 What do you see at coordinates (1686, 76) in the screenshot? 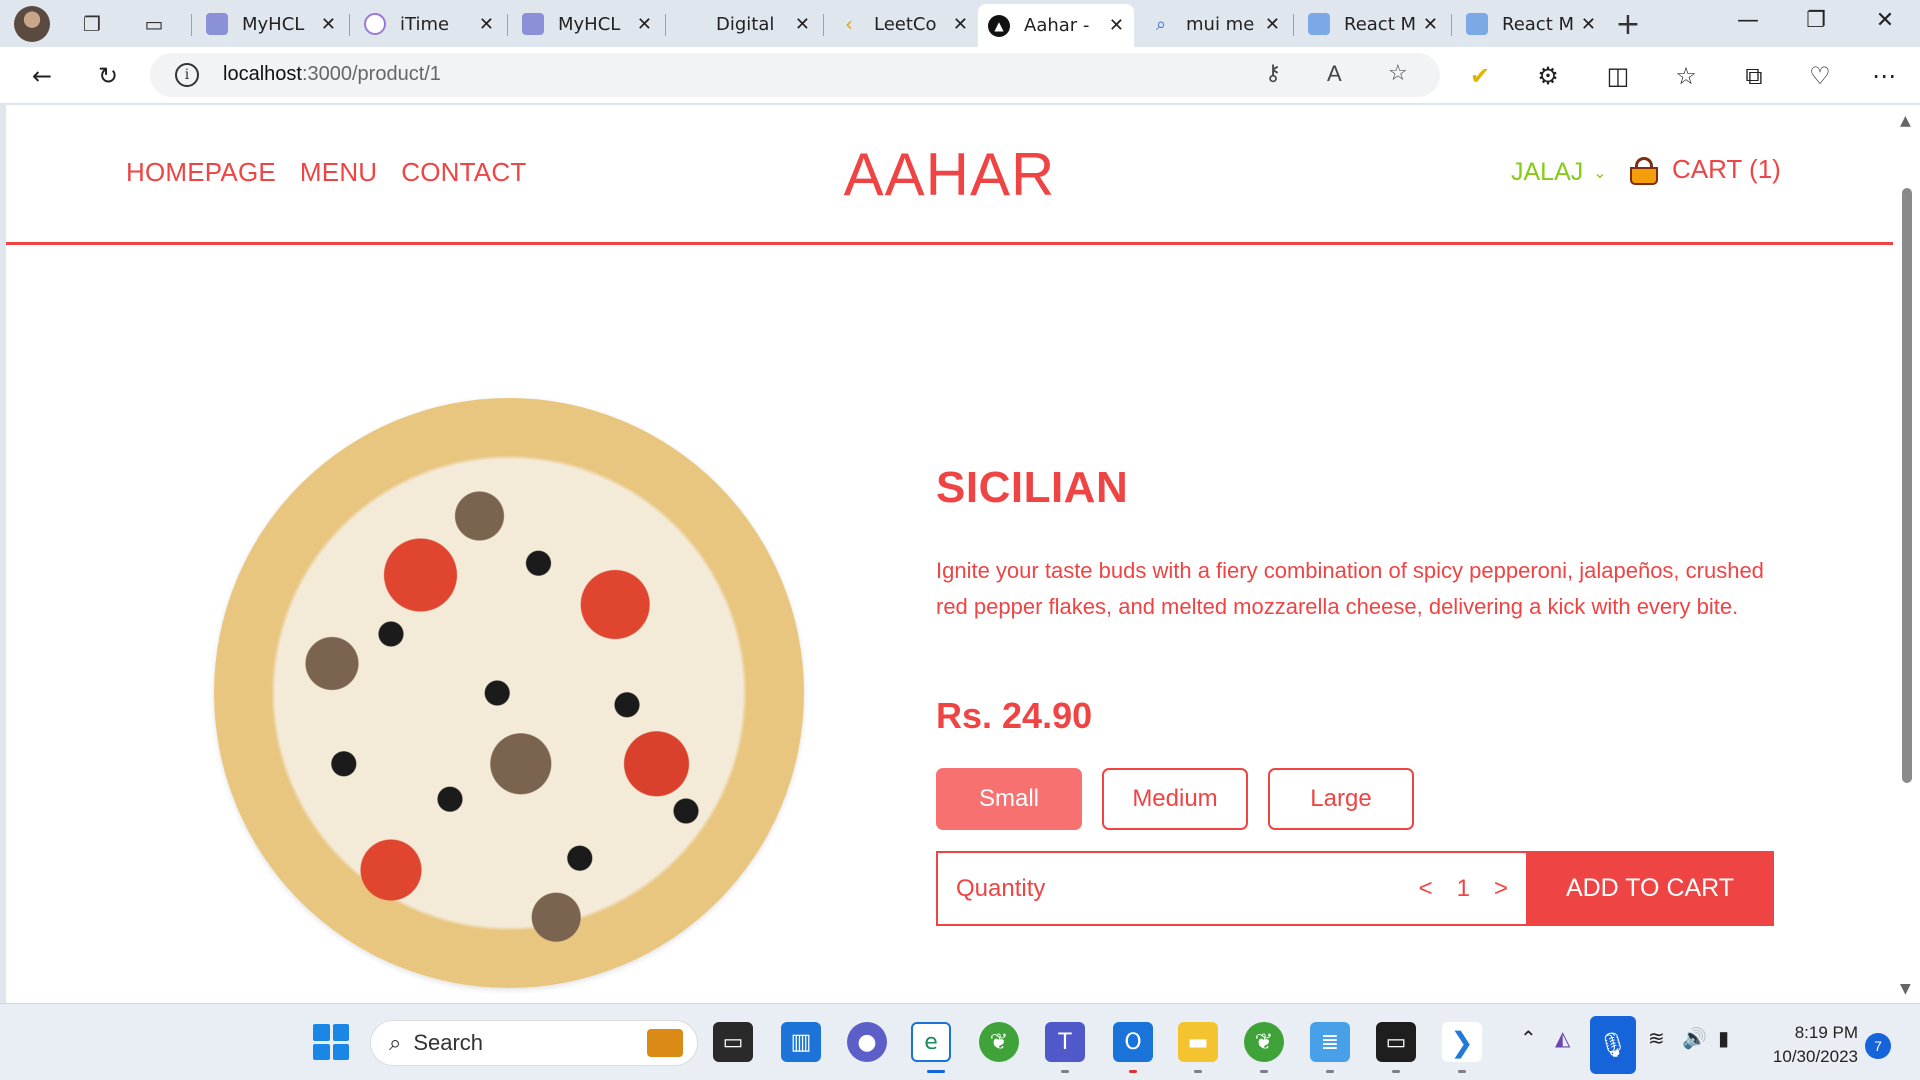
I see `favorites-icon: ☆` at bounding box center [1686, 76].